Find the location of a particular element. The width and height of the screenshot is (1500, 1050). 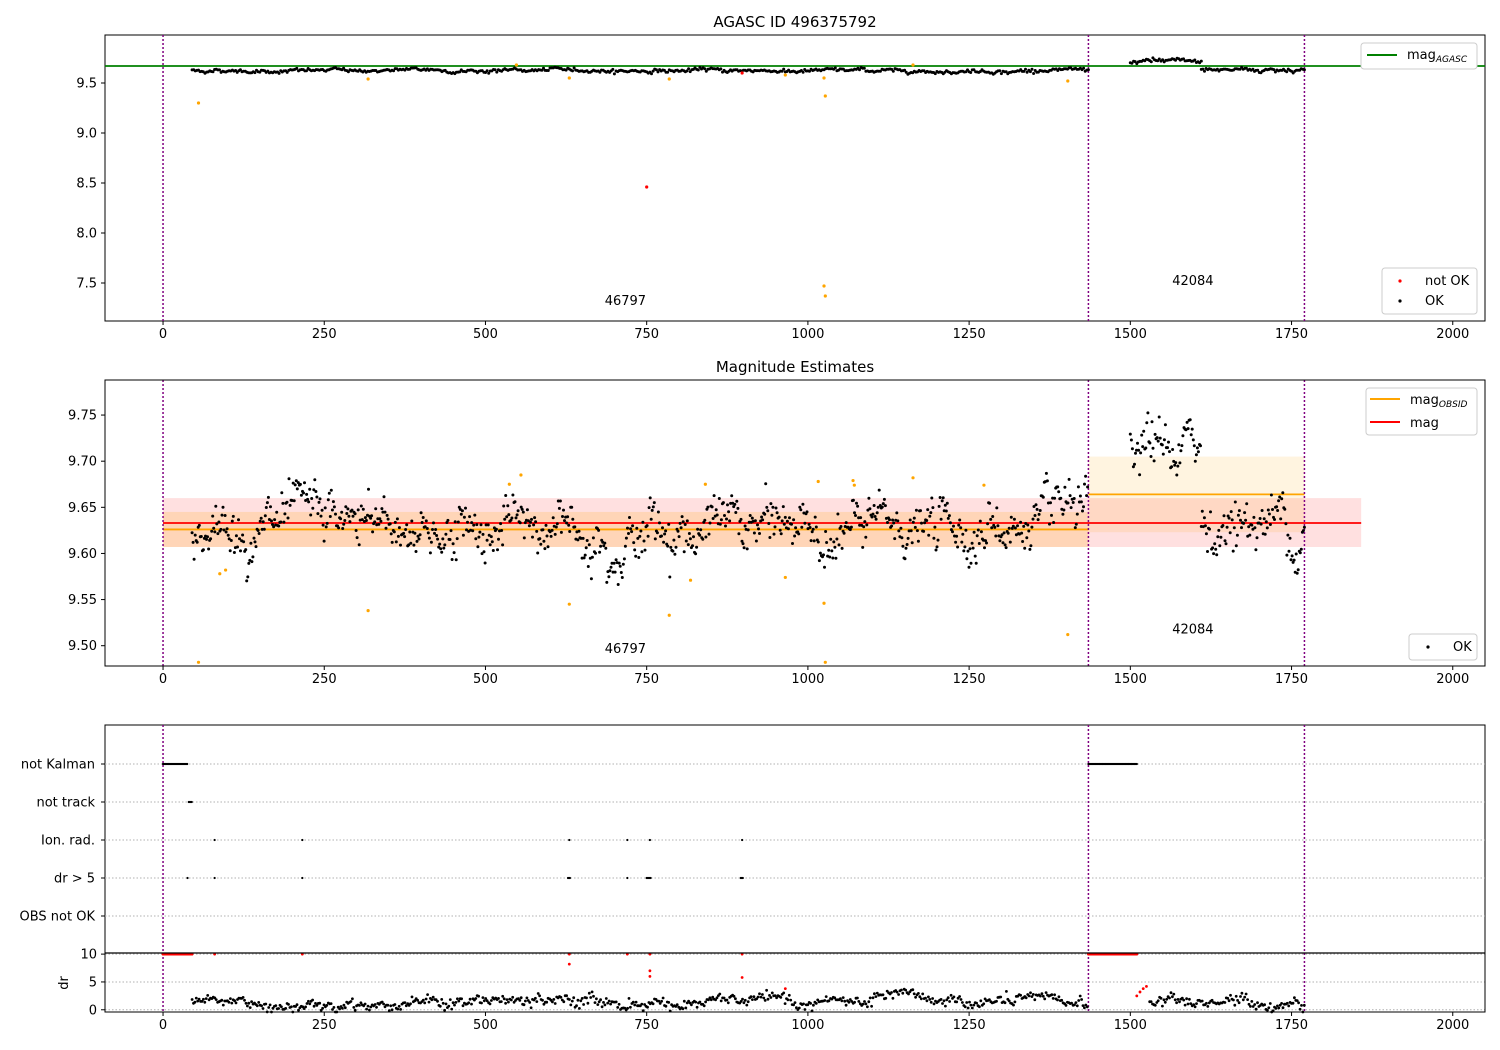

y-tick-label: 10 is located at coordinates (88, 955).